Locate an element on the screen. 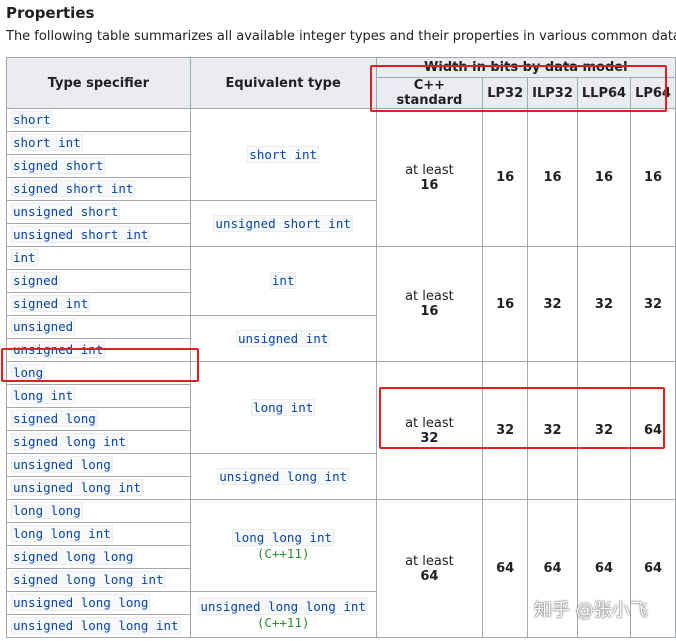 The height and width of the screenshot is (641, 676). type-specifier-link: short is located at coordinates (32, 119).